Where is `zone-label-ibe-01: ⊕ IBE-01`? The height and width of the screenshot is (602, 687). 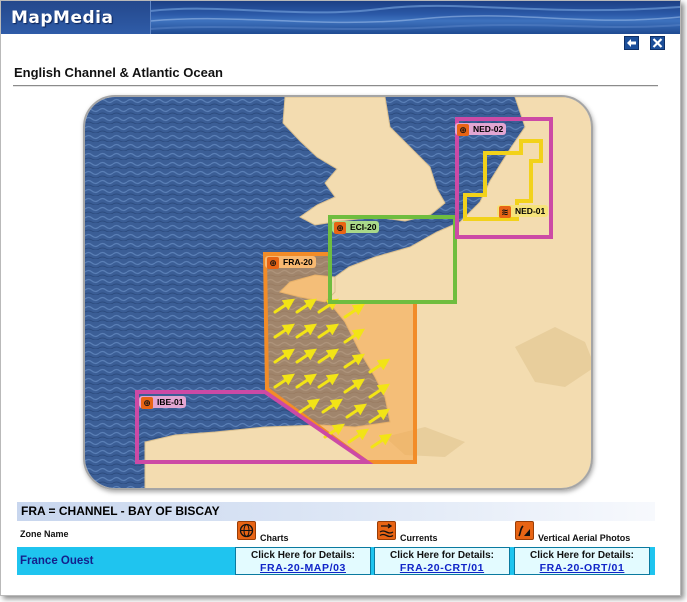
zone-label-ibe-01: ⊕ IBE-01 is located at coordinates (163, 402).